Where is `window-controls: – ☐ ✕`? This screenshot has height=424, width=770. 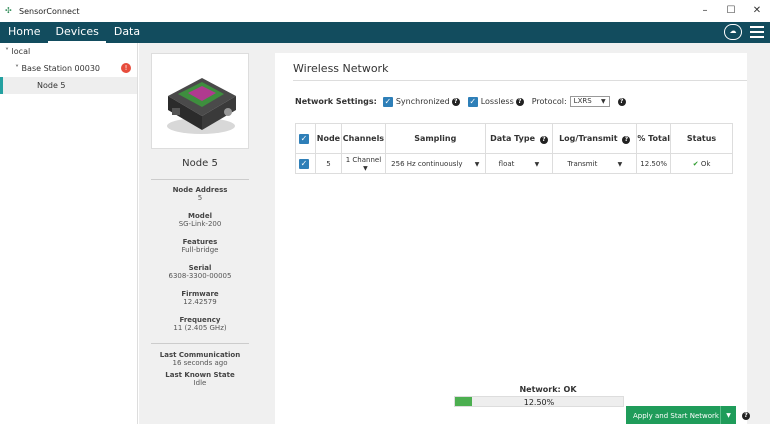
window-controls: – ☐ ✕ is located at coordinates (731, 11).